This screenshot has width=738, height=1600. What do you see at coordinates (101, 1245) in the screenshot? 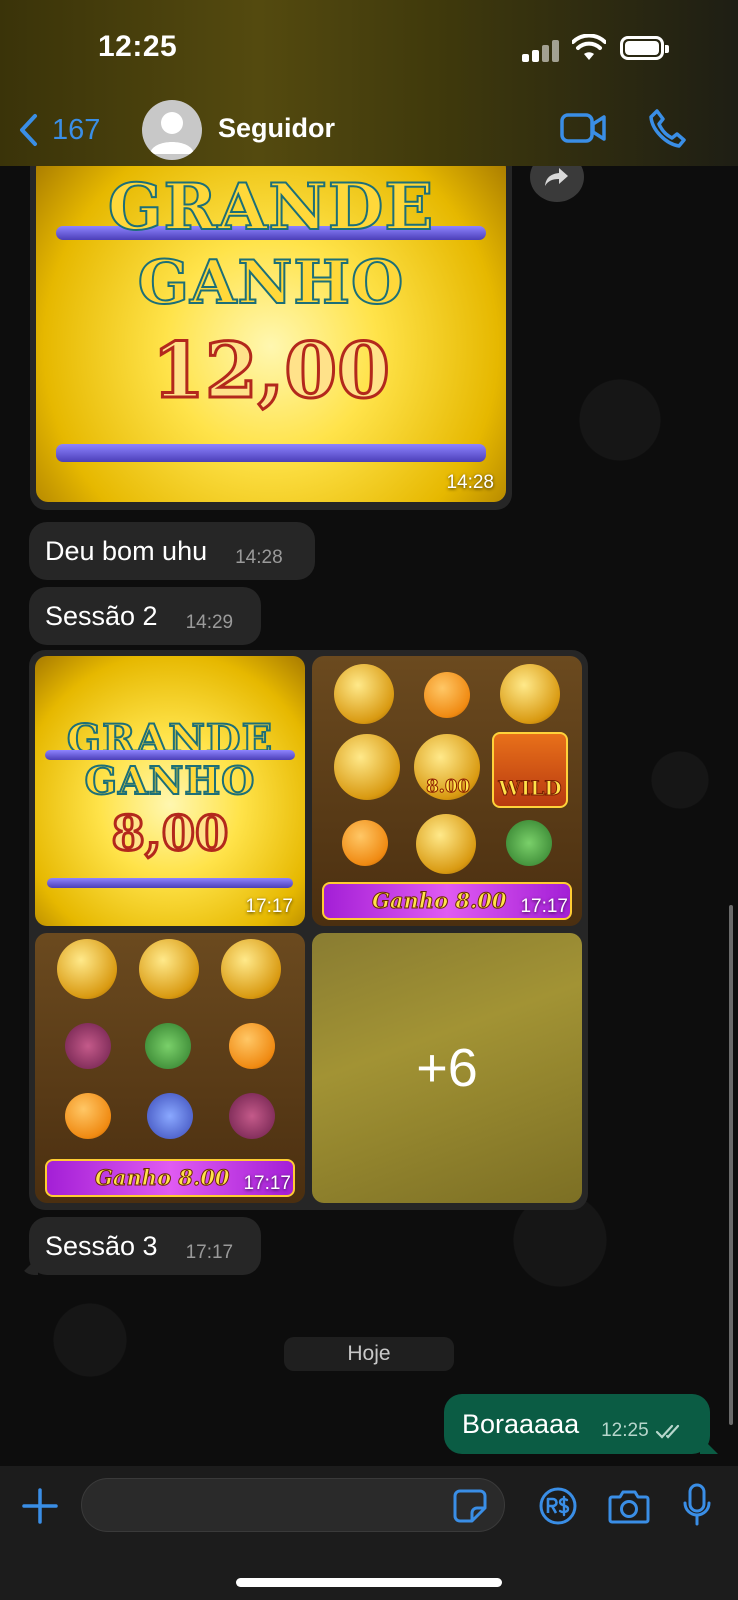
I see `message-text: Sessão 3` at bounding box center [101, 1245].